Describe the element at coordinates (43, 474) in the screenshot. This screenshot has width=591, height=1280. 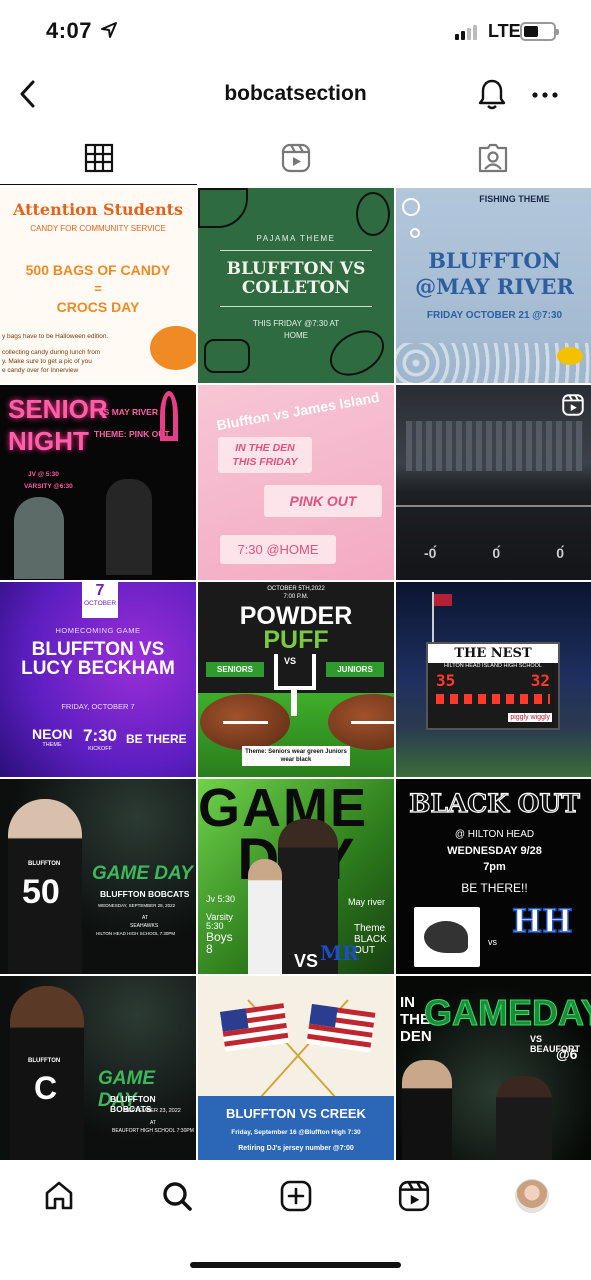
I see `post-text: JV @ 5:30` at that location.